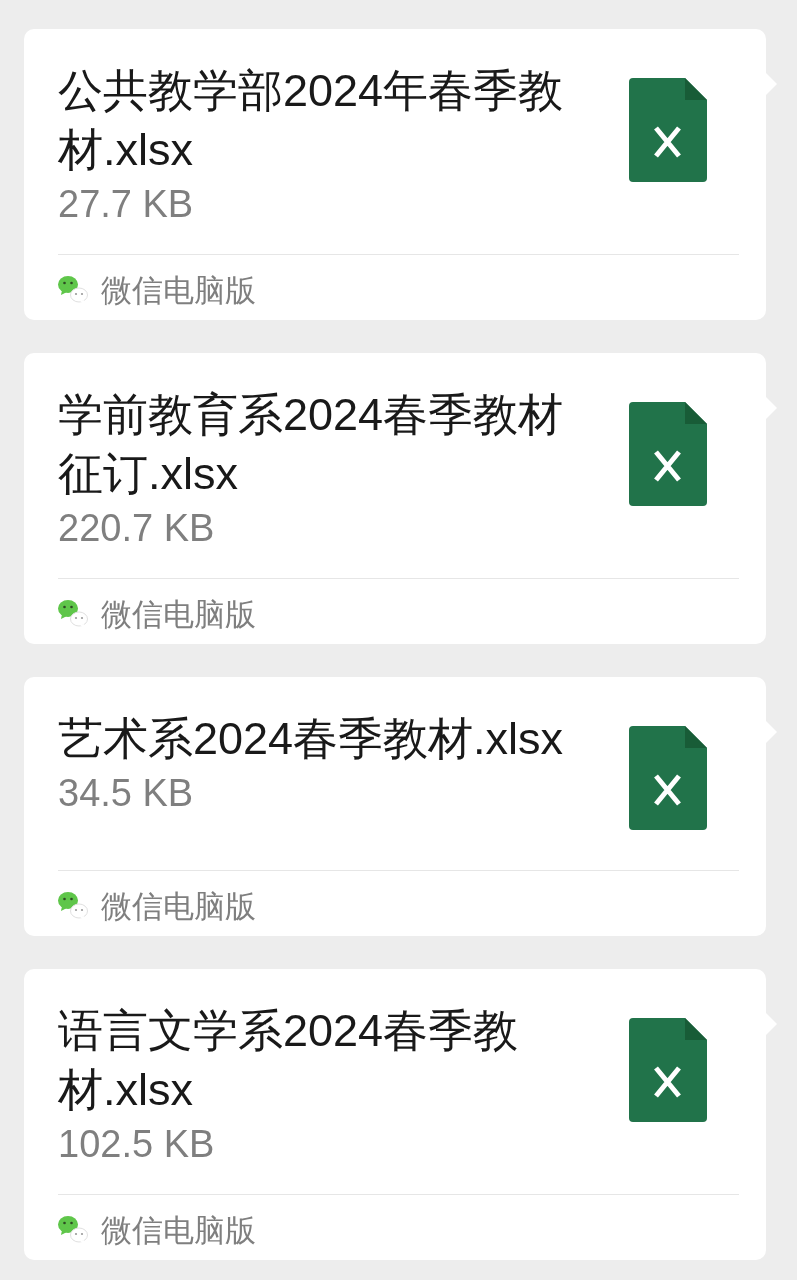  I want to click on file-name: 艺术系2024春季教材.xlsx, so click(311, 739).